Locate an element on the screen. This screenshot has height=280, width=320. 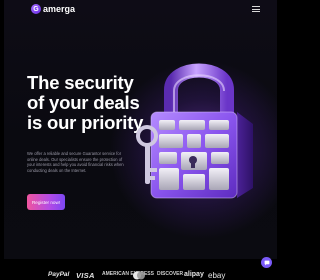
discover-logo: DISCOVER is located at coordinates (170, 274).